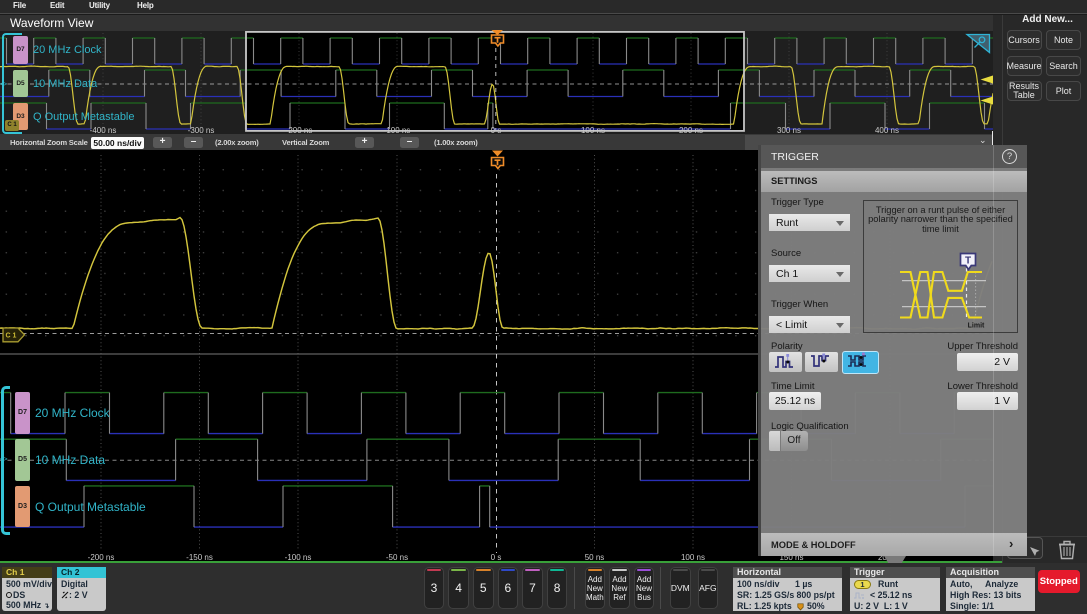  What do you see at coordinates (11, 336) in the screenshot?
I see `svg-text: C 1` at bounding box center [11, 336].